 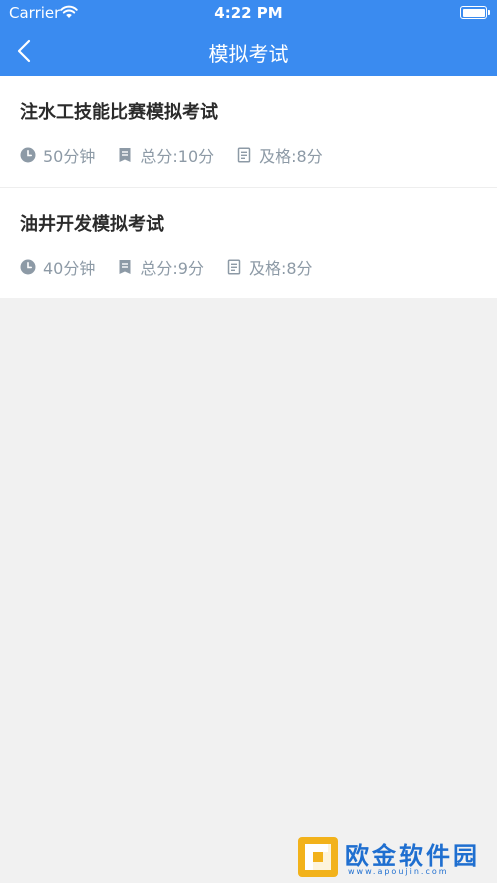 What do you see at coordinates (248, 54) in the screenshot?
I see `page-title: 模拟考试` at bounding box center [248, 54].